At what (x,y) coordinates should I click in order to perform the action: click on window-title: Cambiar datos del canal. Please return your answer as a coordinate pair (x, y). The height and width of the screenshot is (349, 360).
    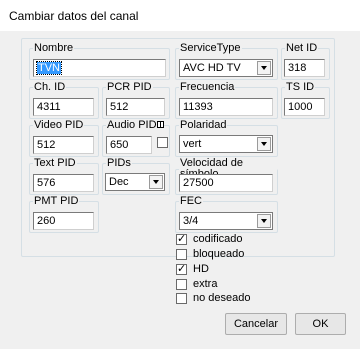
    Looking at the image, I should click on (74, 16).